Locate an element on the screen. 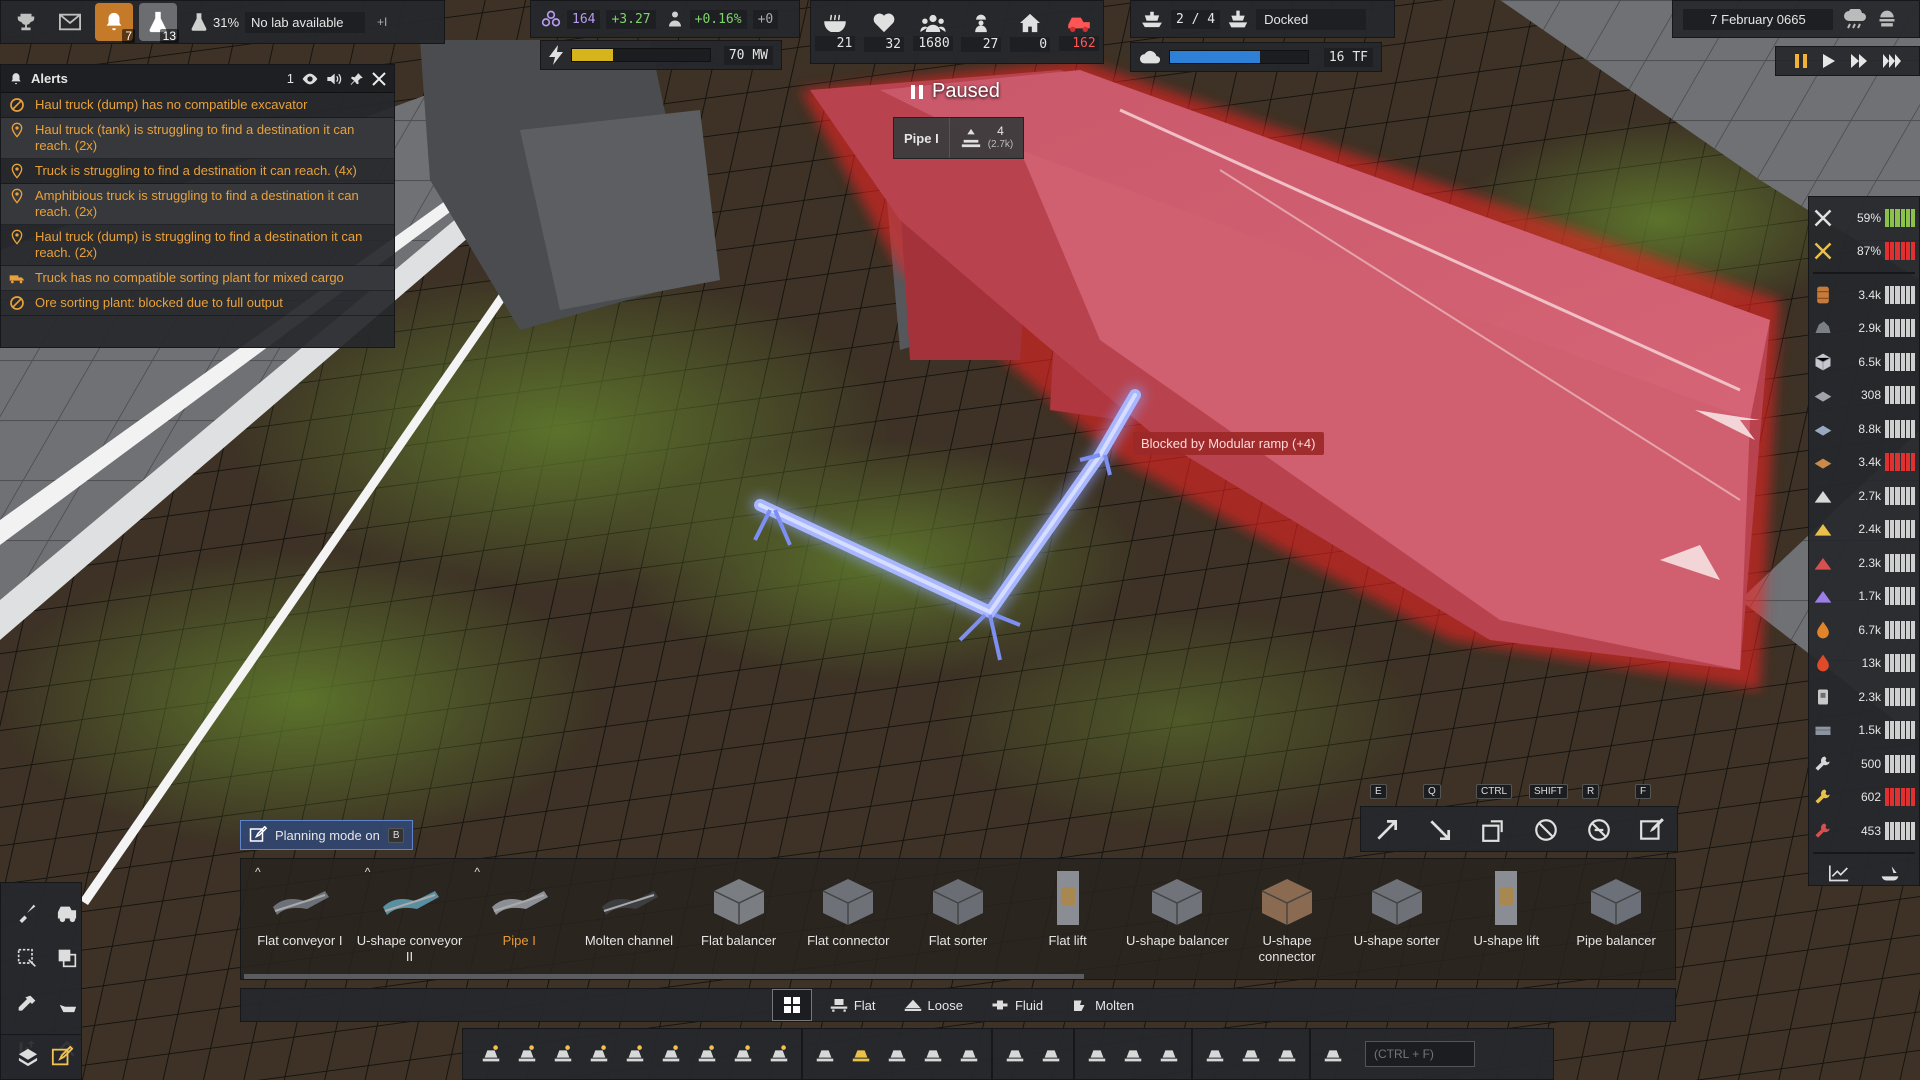  resource-row: 1.7k is located at coordinates (1864, 597).